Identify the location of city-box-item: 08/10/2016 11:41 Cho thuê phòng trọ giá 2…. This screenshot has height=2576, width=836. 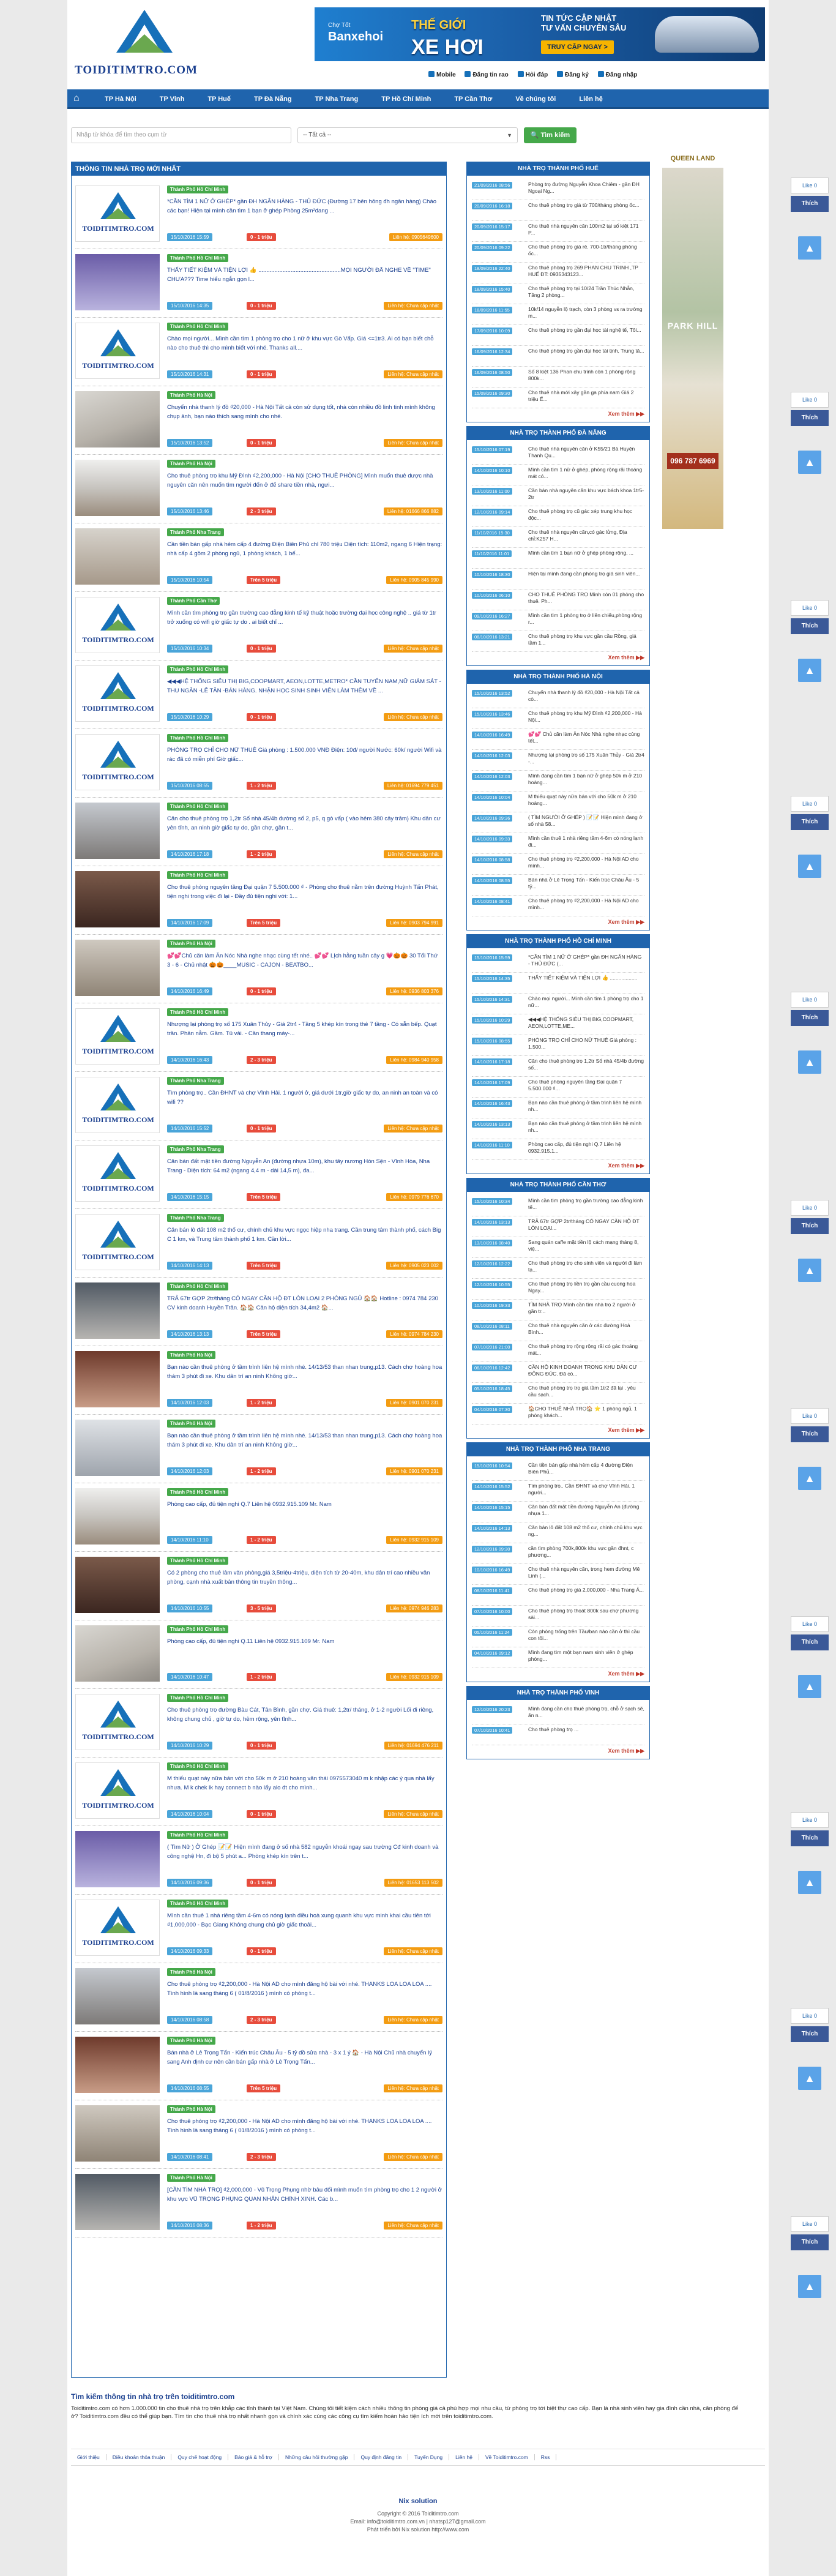
(558, 1596).